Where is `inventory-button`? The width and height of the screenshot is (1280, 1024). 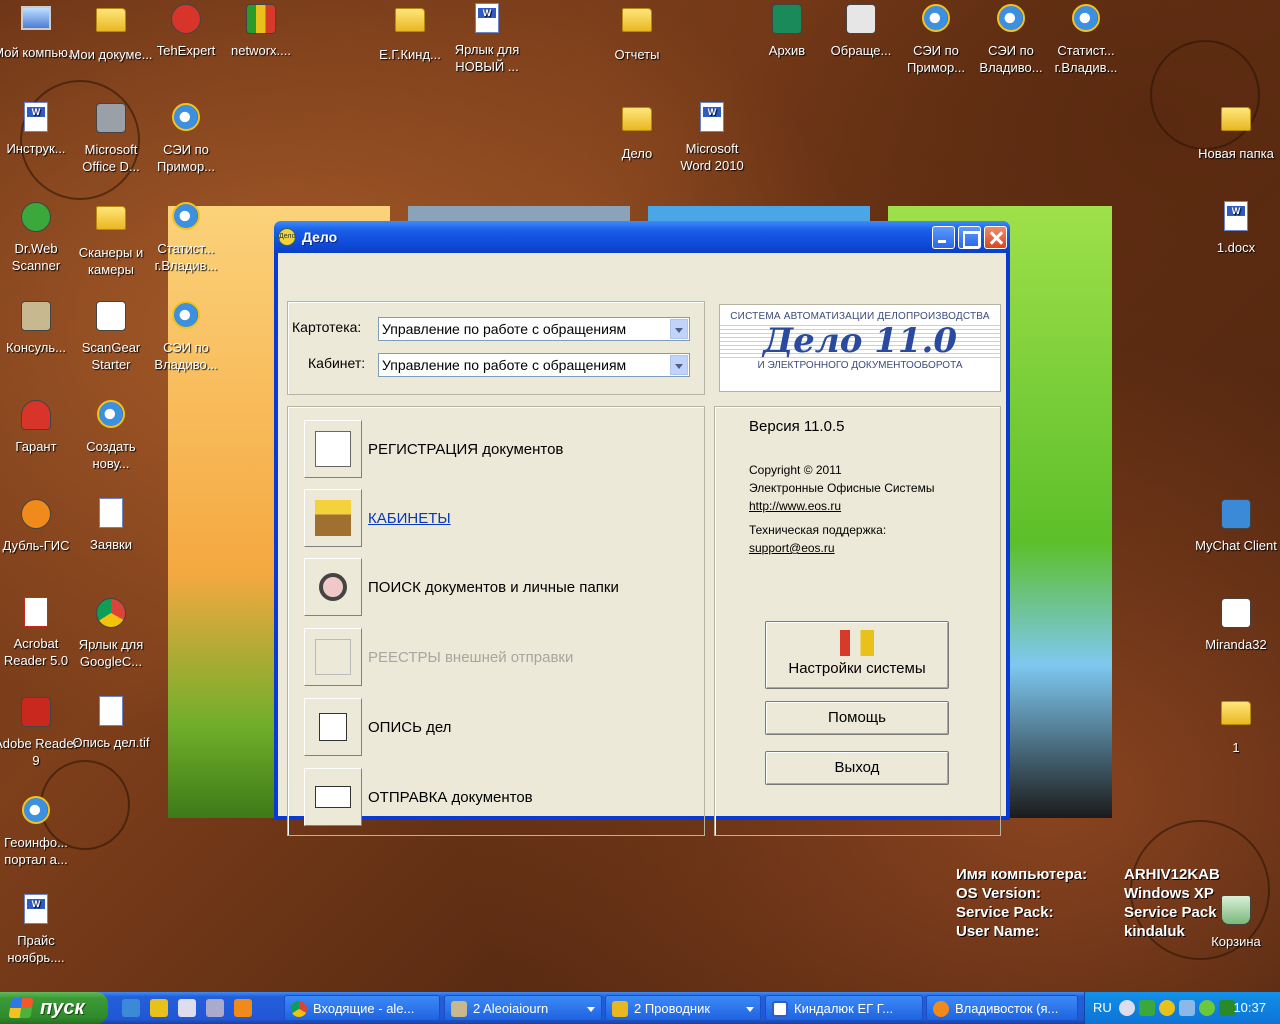 inventory-button is located at coordinates (333, 727).